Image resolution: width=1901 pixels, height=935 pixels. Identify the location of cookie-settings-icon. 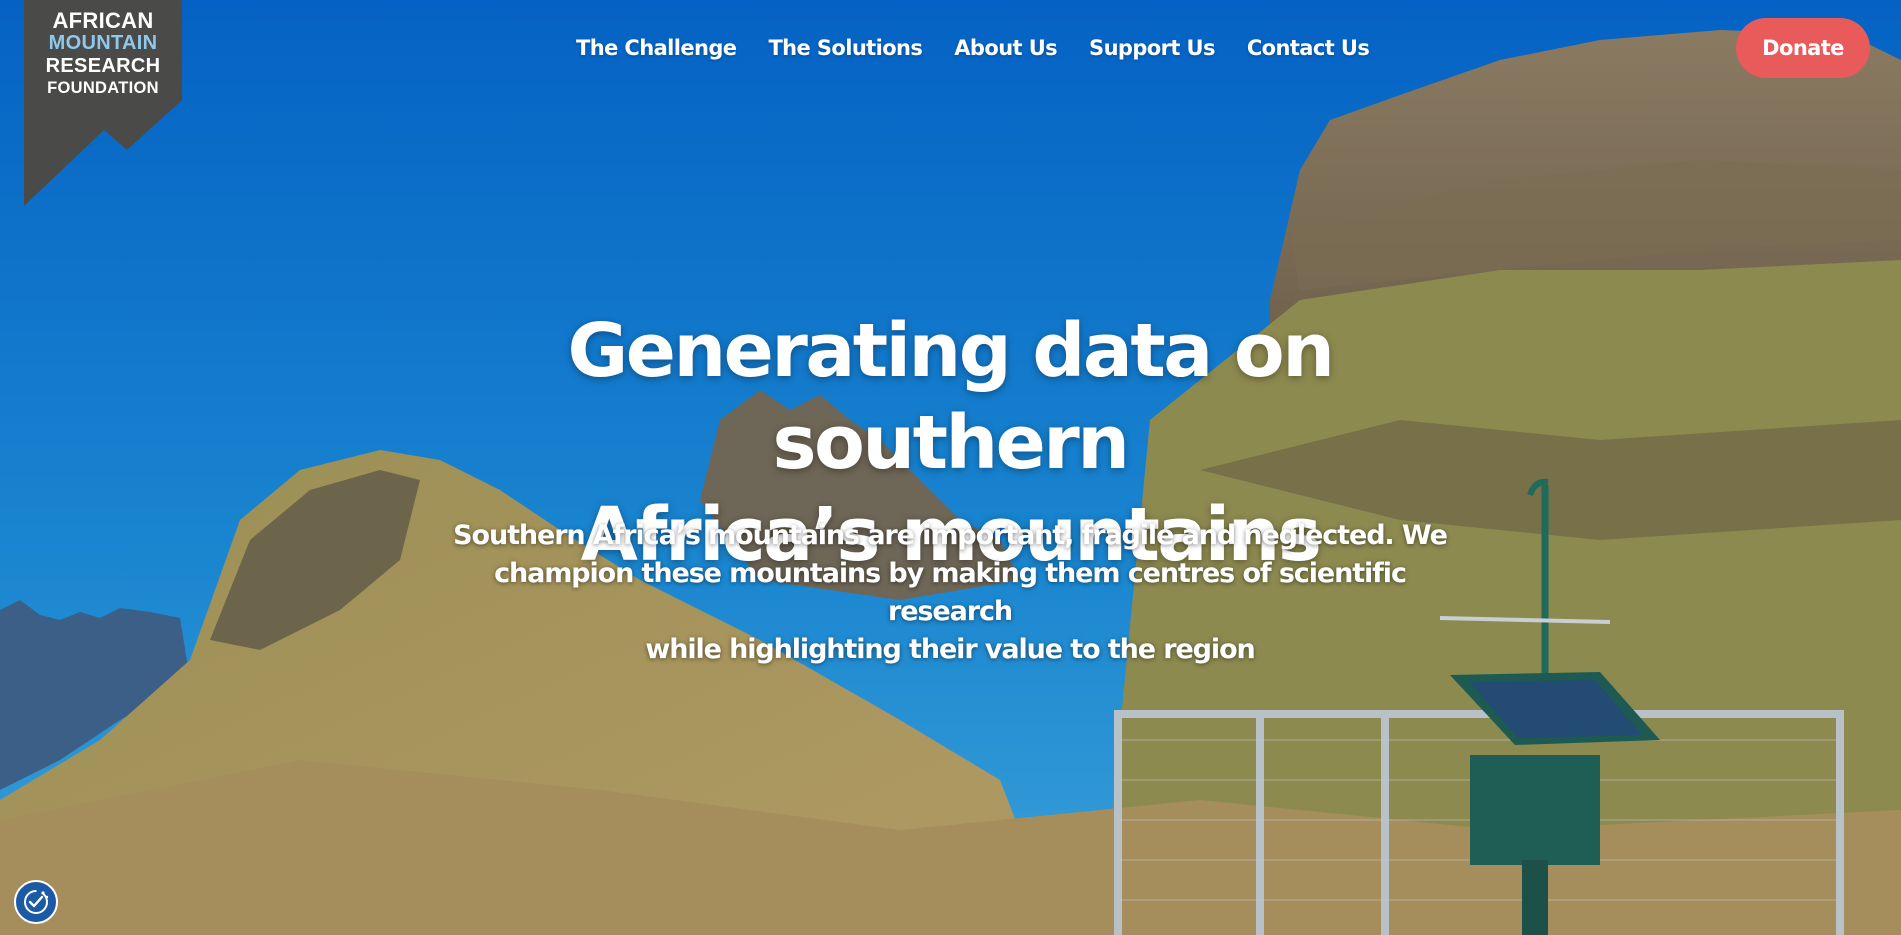
(36, 902).